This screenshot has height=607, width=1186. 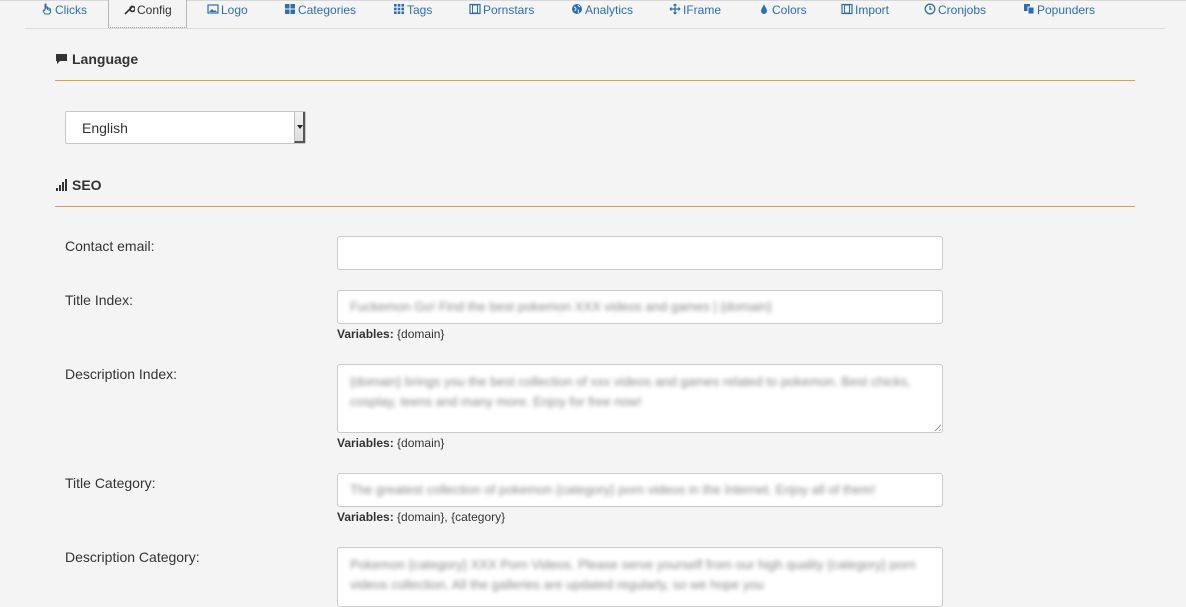 I want to click on globe-icon, so click(x=577, y=9).